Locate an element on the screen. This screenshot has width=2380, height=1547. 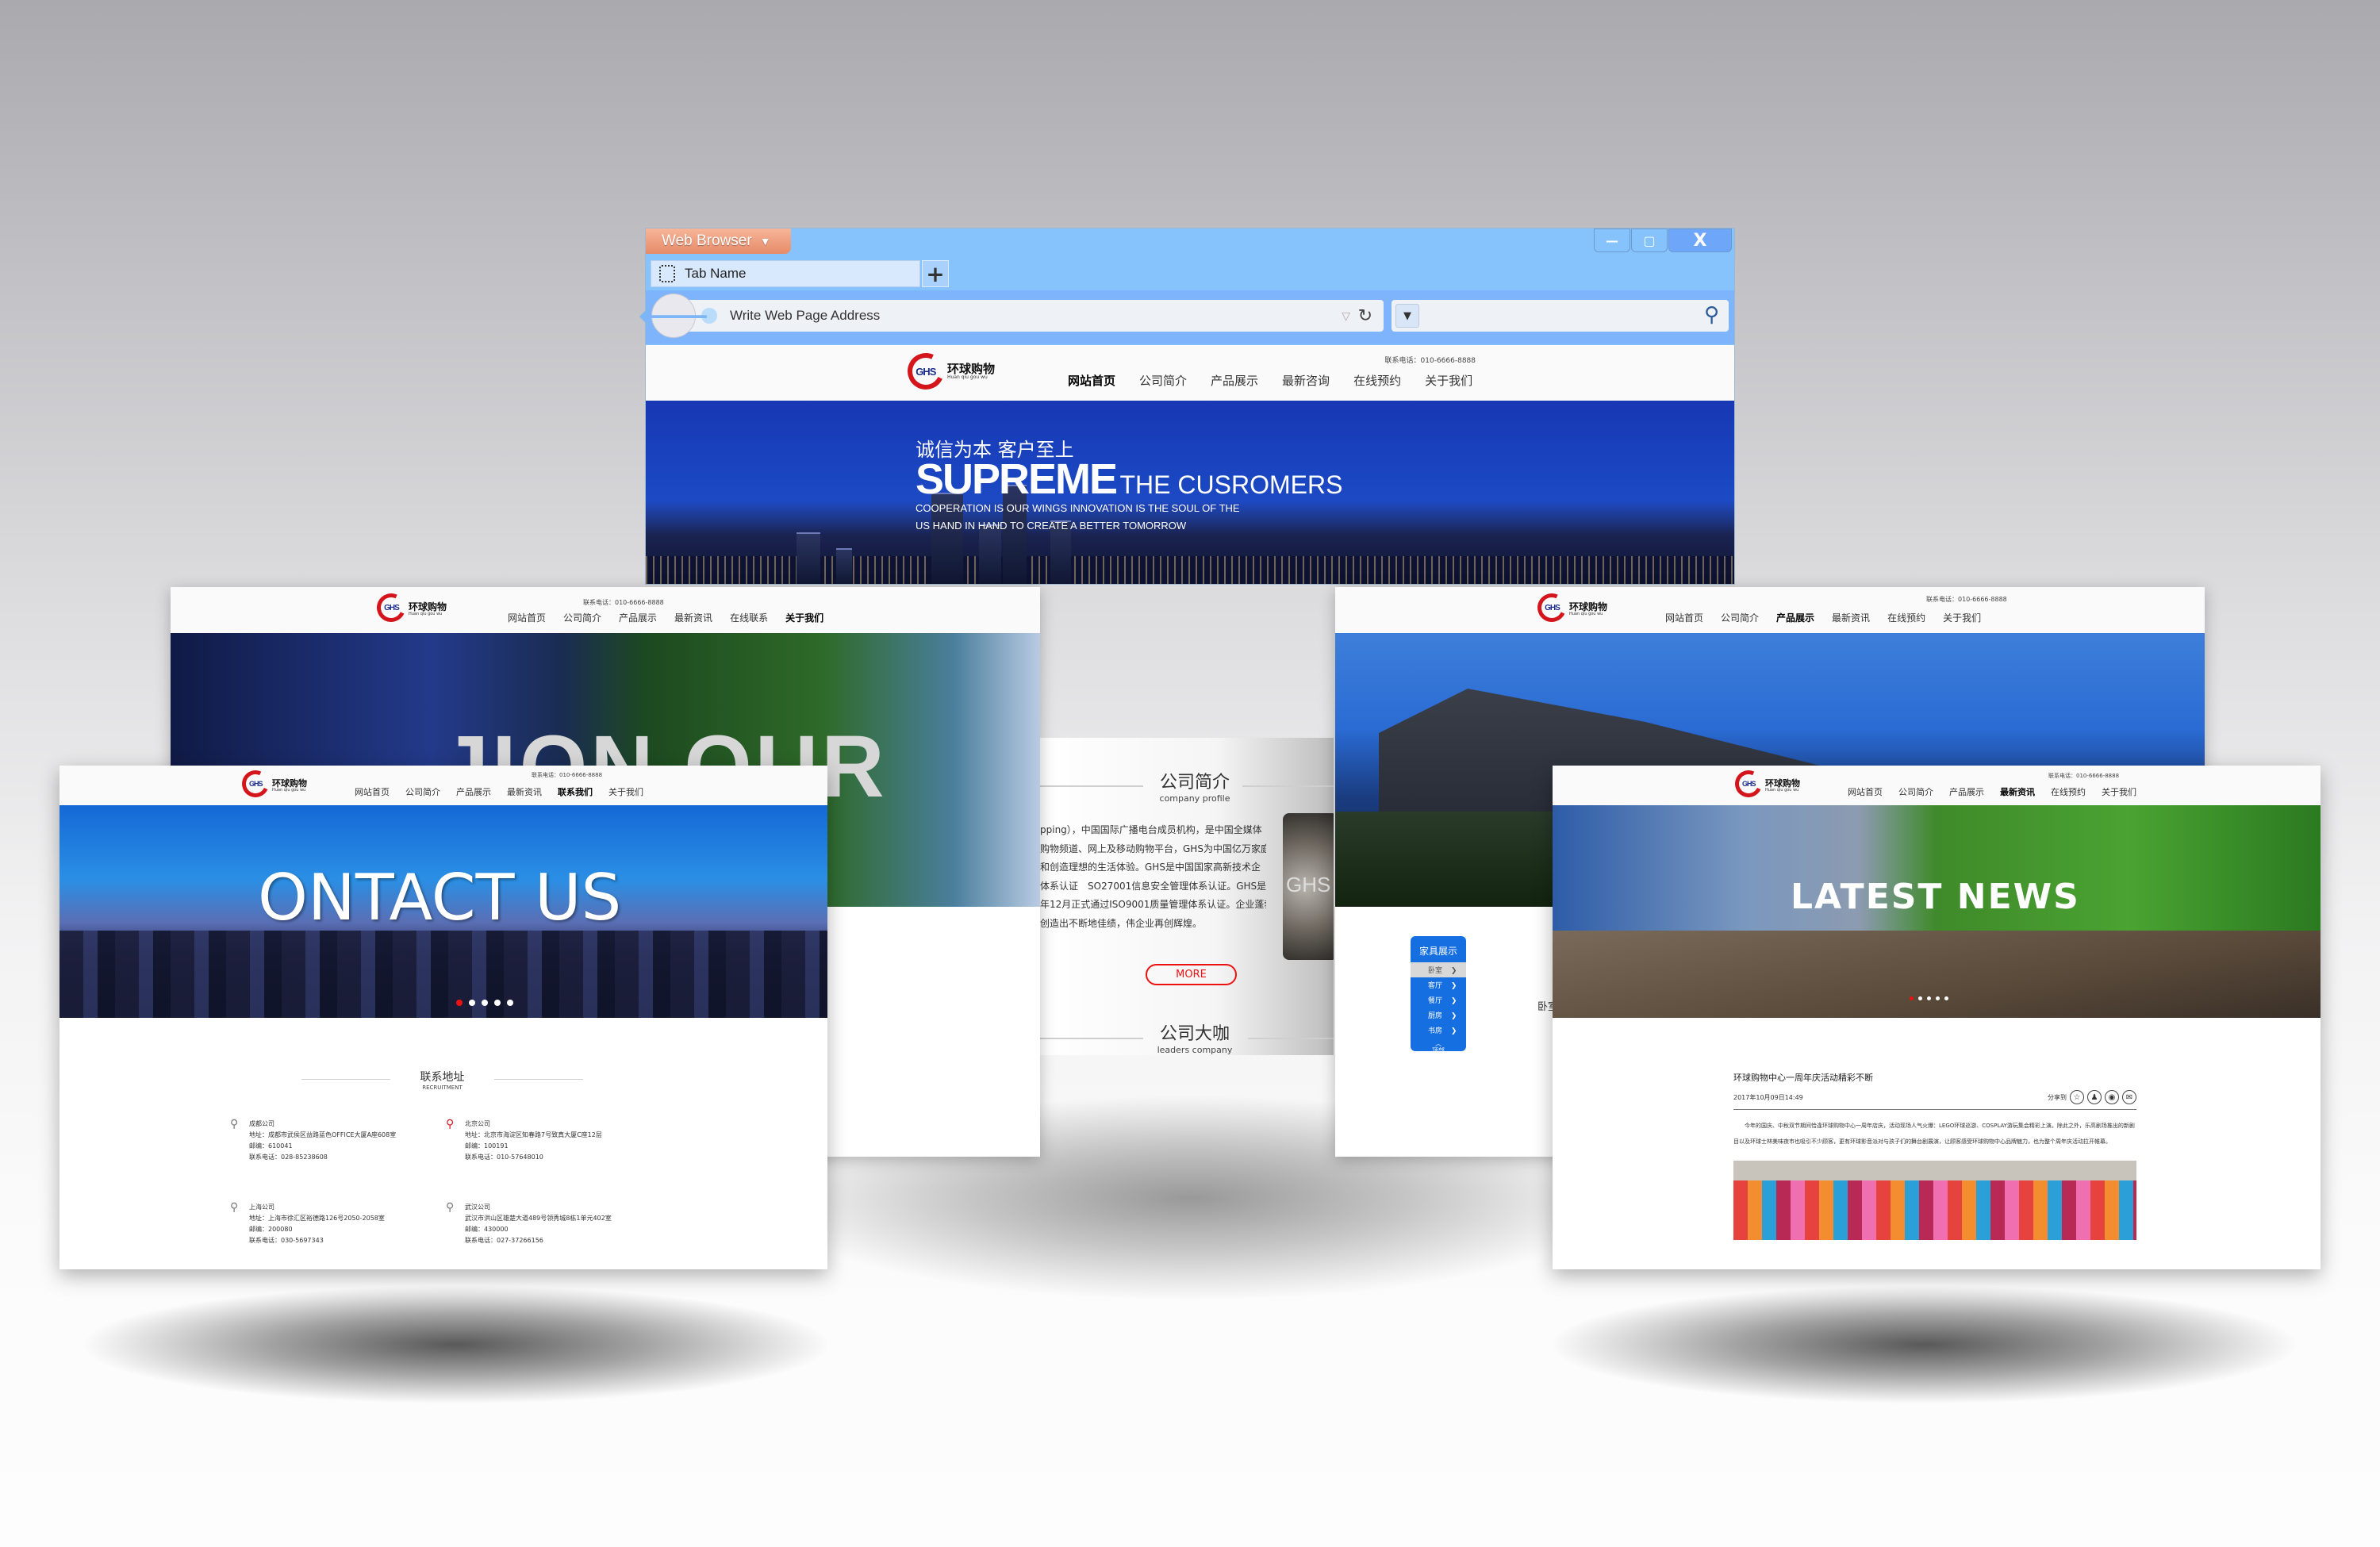
news-logo: GHS 环球购物 Huan qiu gou wu is located at coordinates (1765, 783).